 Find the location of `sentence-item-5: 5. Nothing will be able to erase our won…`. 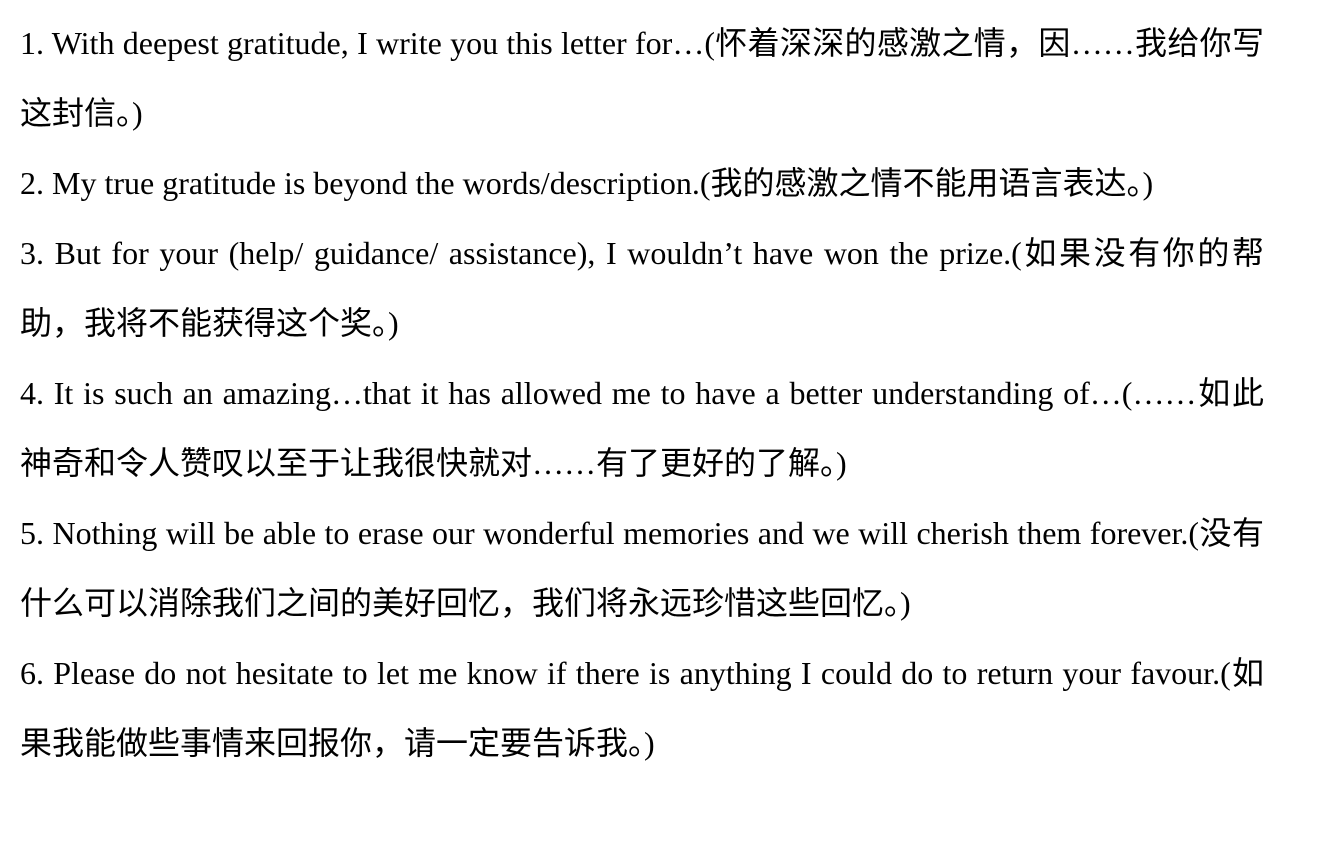

sentence-item-5: 5. Nothing will be able to erase our won… is located at coordinates (642, 568).